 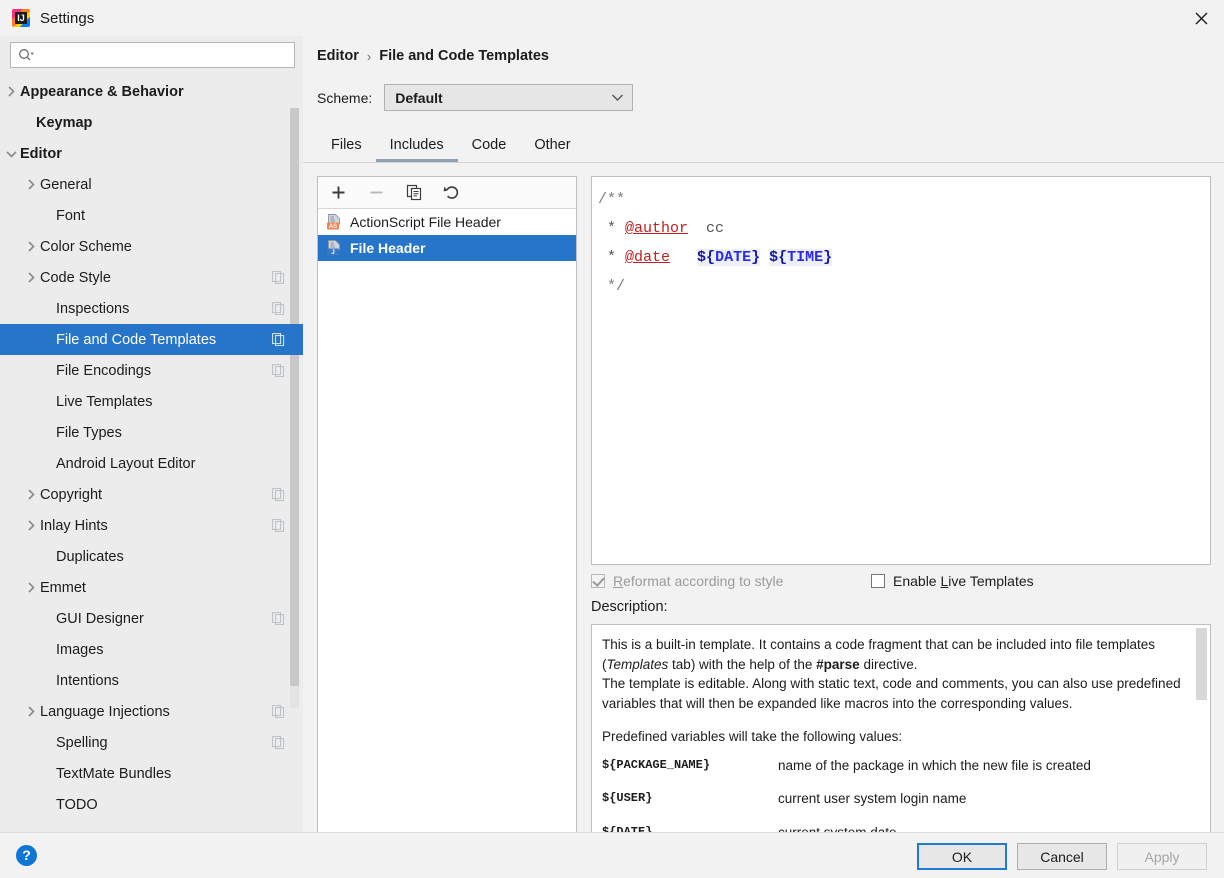 What do you see at coordinates (151, 370) in the screenshot?
I see `sidebar-item-file-encodings: File Encodings` at bounding box center [151, 370].